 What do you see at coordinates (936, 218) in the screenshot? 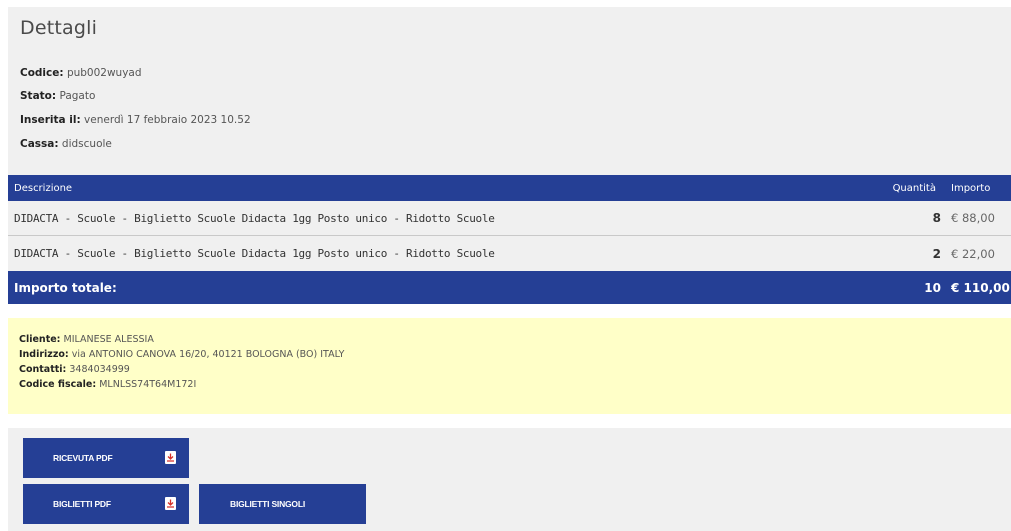
I see `row-quantity: 8` at bounding box center [936, 218].